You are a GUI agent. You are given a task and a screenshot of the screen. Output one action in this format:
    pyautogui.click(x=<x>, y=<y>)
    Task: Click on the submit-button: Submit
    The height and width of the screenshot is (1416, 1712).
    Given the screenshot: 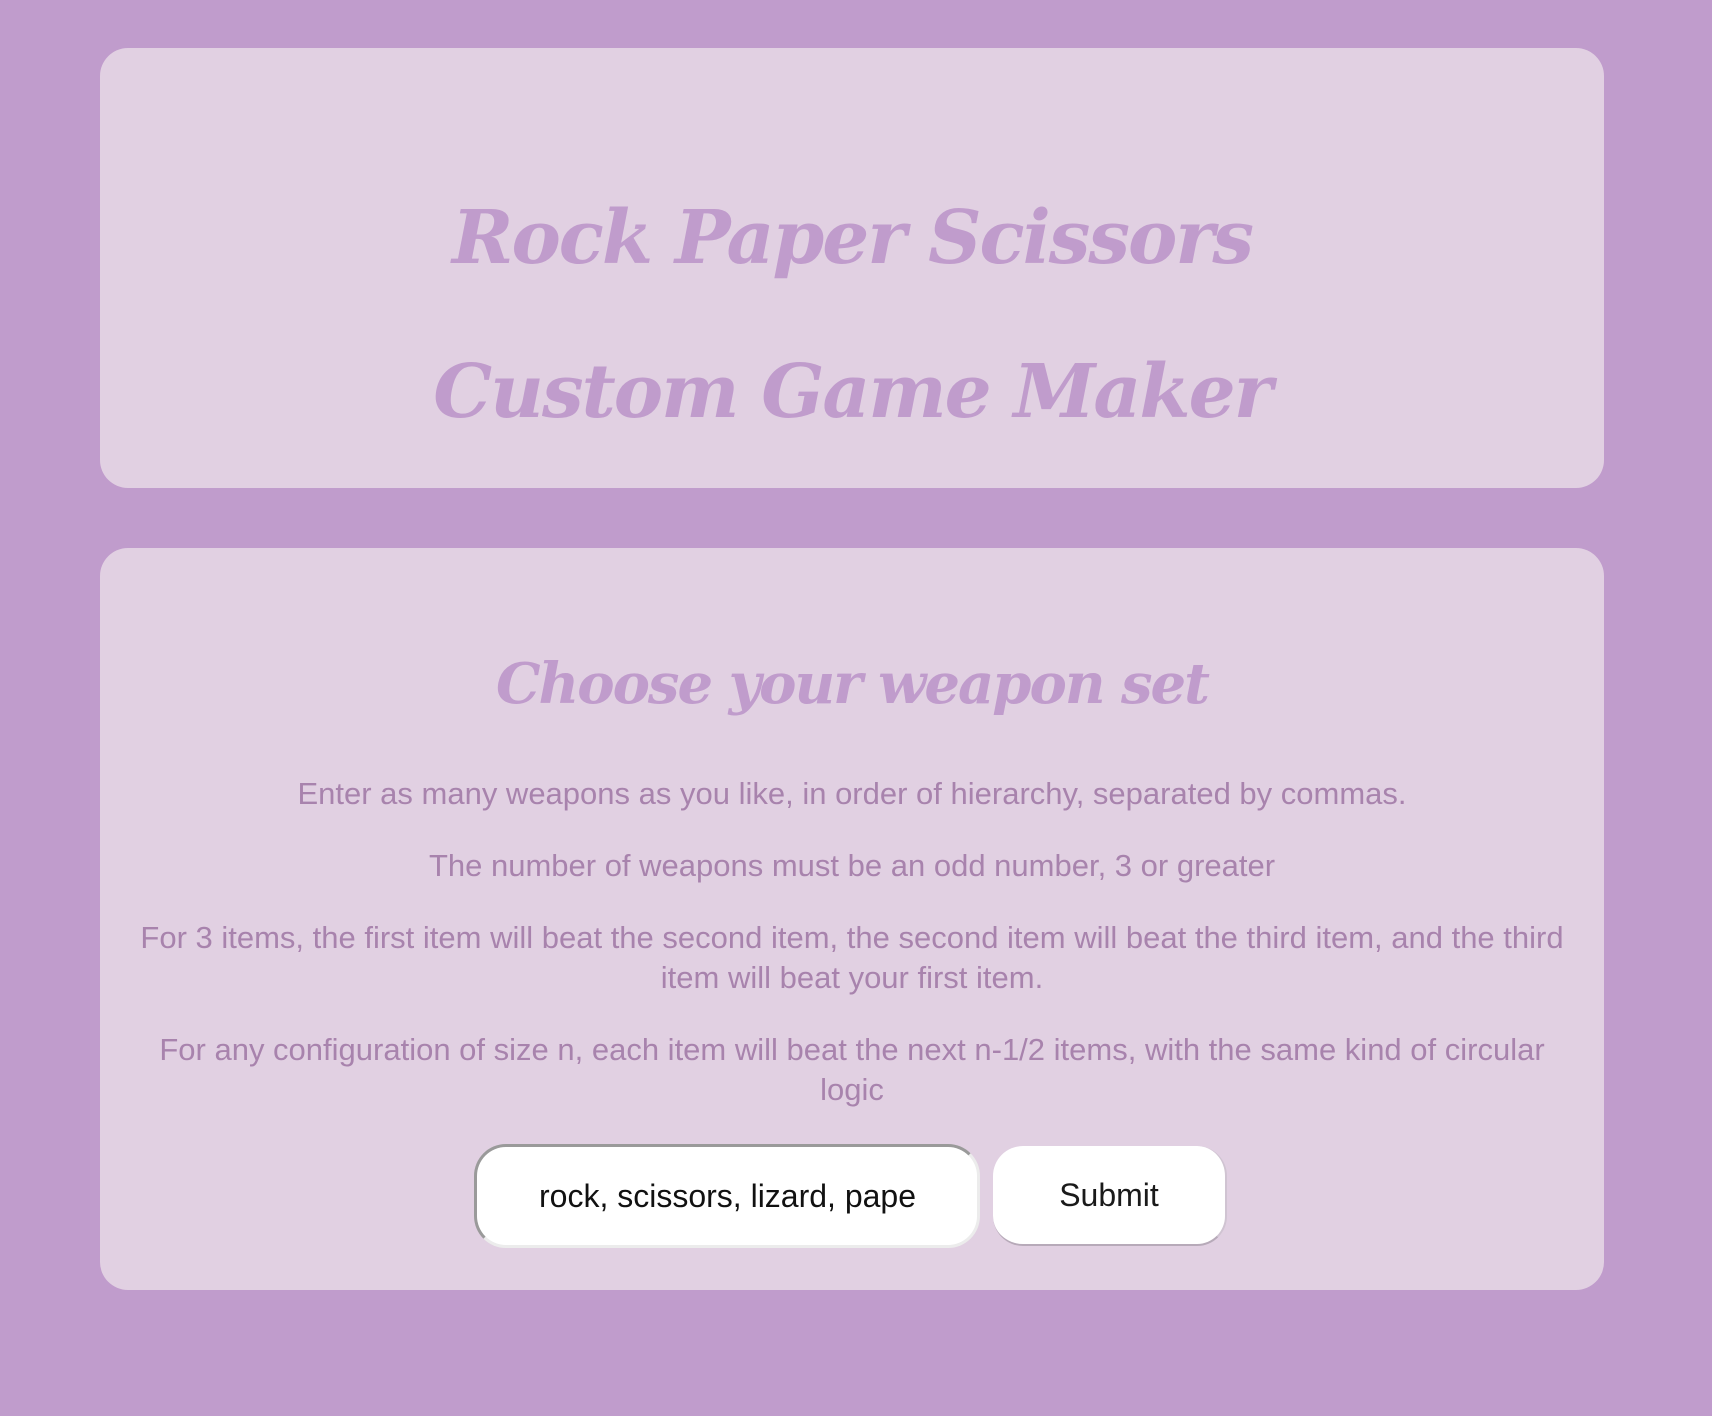 What is the action you would take?
    pyautogui.click(x=1110, y=1196)
    